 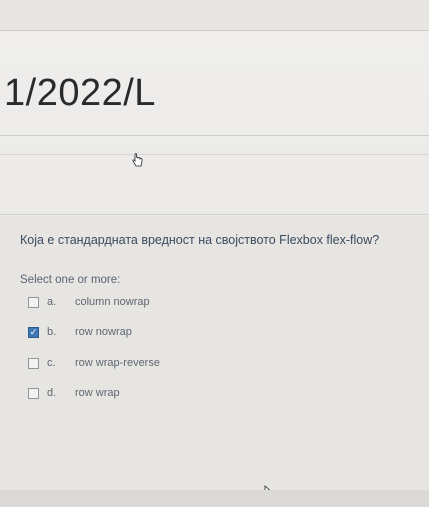 I want to click on bottom-edge, so click(x=214, y=498).